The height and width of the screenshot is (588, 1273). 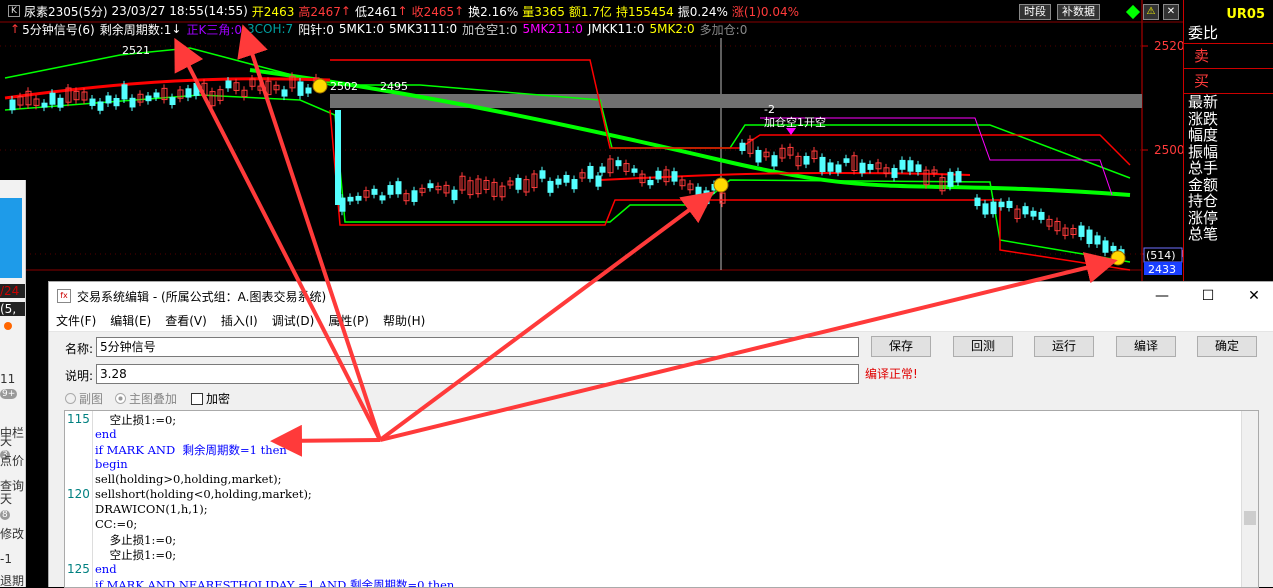 What do you see at coordinates (1208, 296) in the screenshot?
I see `maximize-button: ☐` at bounding box center [1208, 296].